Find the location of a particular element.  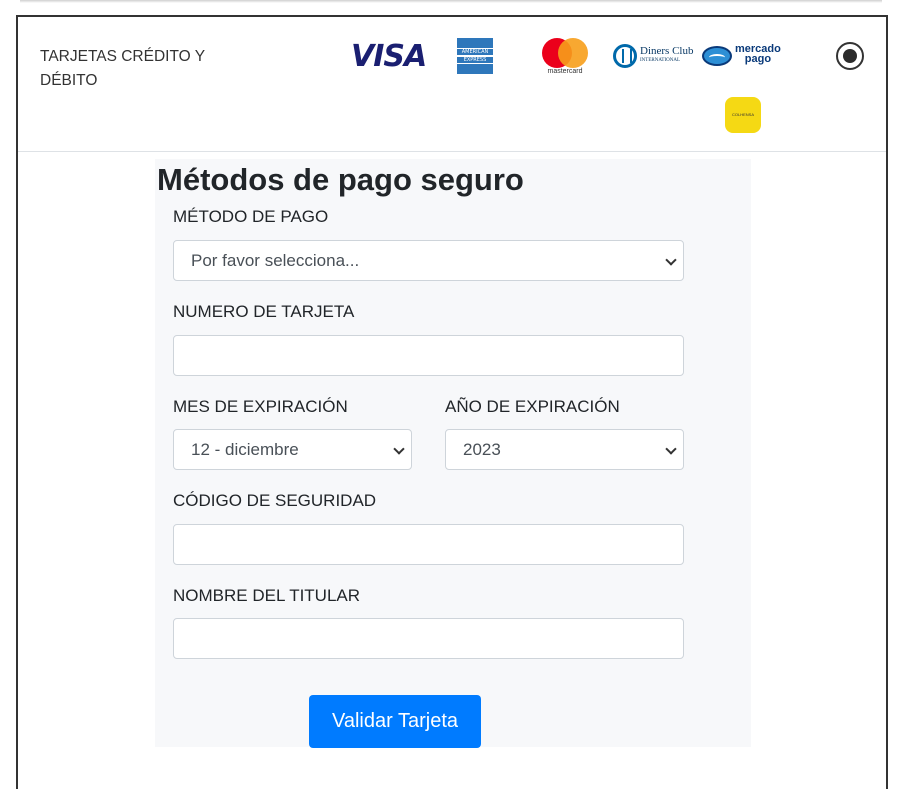

validate-card-button: Validar Tarjeta is located at coordinates (395, 721).